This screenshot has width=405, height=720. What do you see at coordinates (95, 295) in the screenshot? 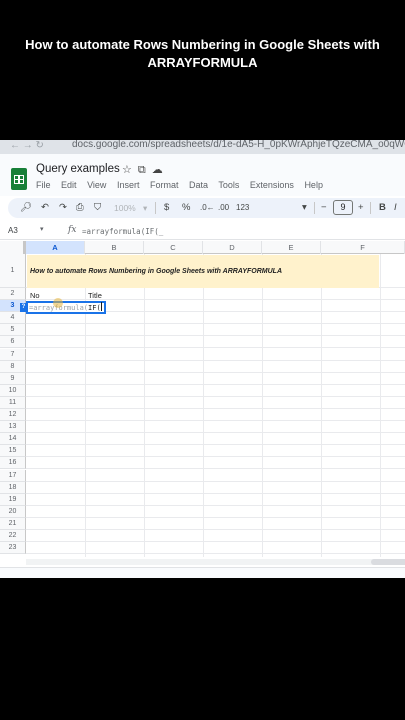
I see `cell-b2: Title` at bounding box center [95, 295].